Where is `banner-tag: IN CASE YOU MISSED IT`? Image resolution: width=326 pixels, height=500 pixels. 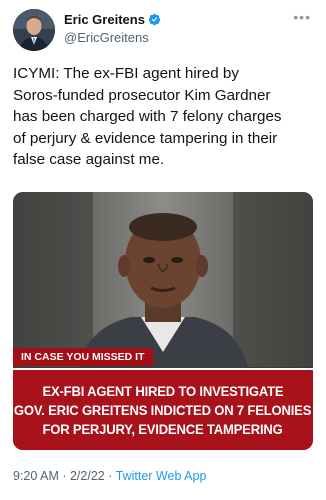 banner-tag: IN CASE YOU MISSED IT is located at coordinates (83, 357).